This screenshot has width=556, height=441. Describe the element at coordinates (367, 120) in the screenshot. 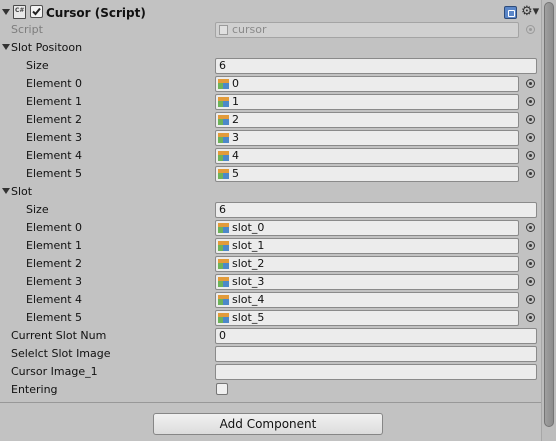

I see `object-field: 2` at that location.